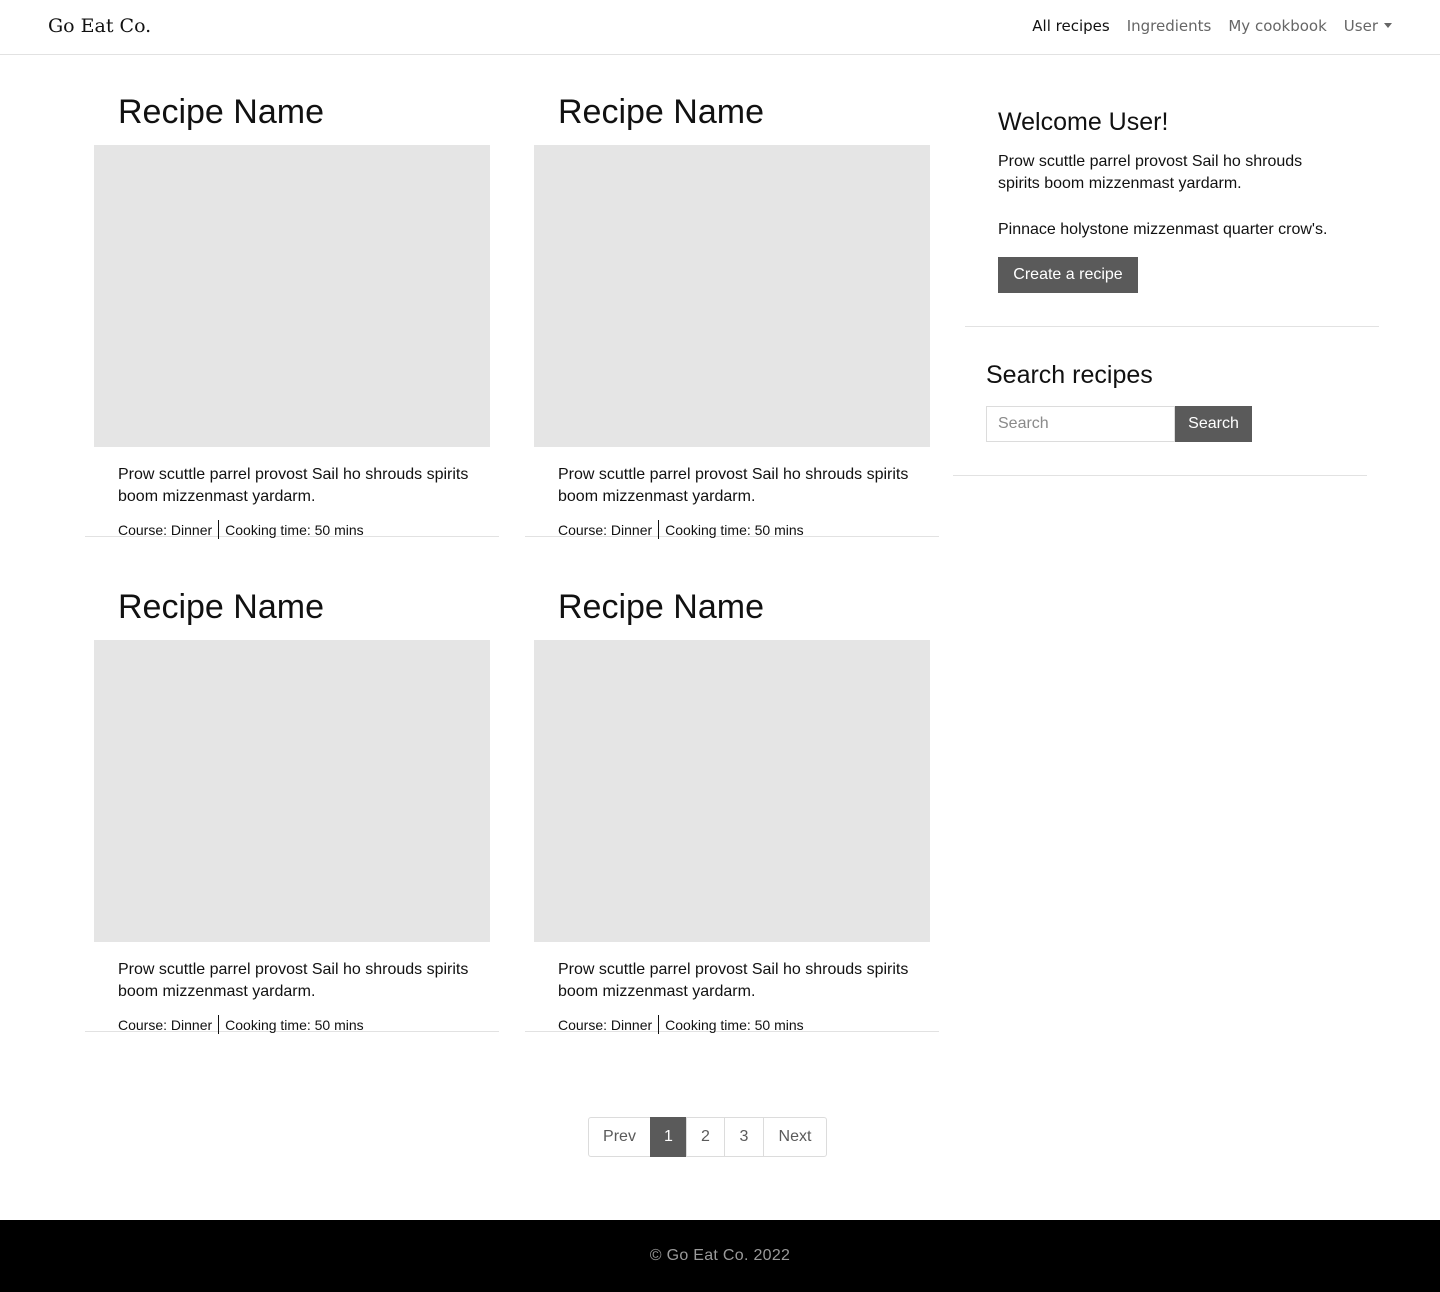 This screenshot has height=1292, width=1440. What do you see at coordinates (1069, 375) in the screenshot?
I see `search-title: Search recipes` at bounding box center [1069, 375].